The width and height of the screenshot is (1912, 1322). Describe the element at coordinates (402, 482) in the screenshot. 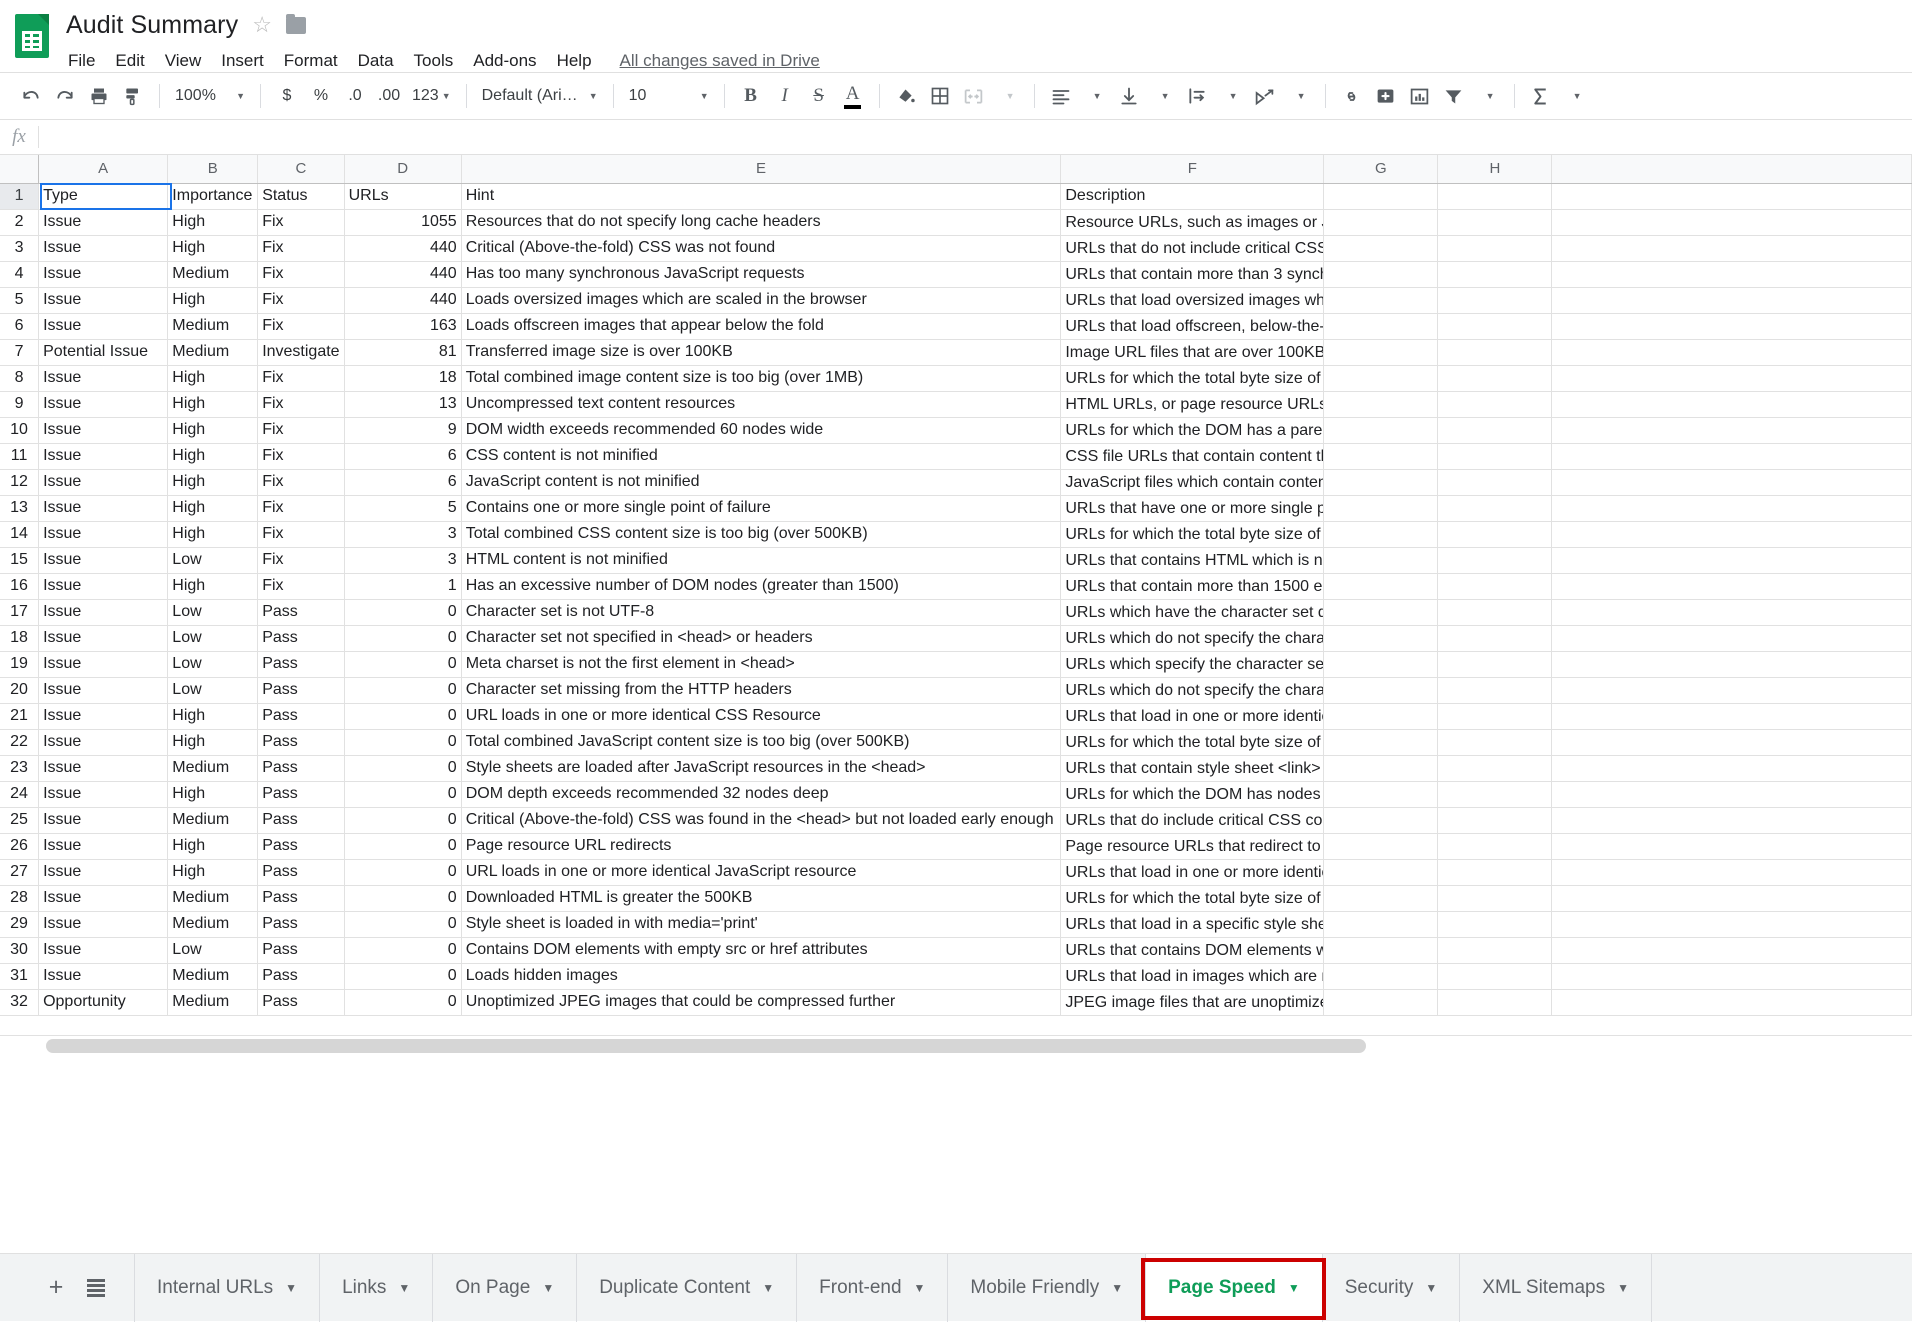

I see `cell-urls: 6` at that location.